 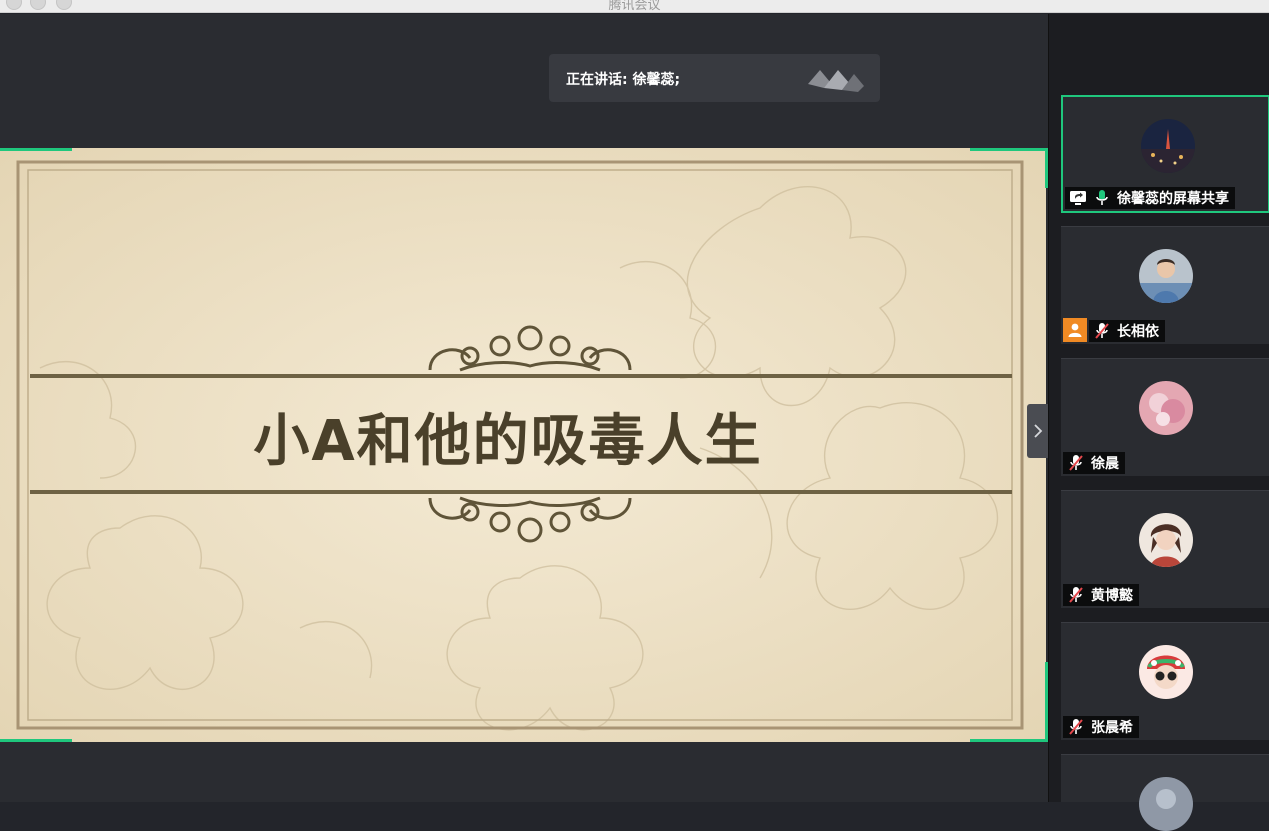 I want to click on title-bar: 腾讯会议, so click(x=634, y=6).